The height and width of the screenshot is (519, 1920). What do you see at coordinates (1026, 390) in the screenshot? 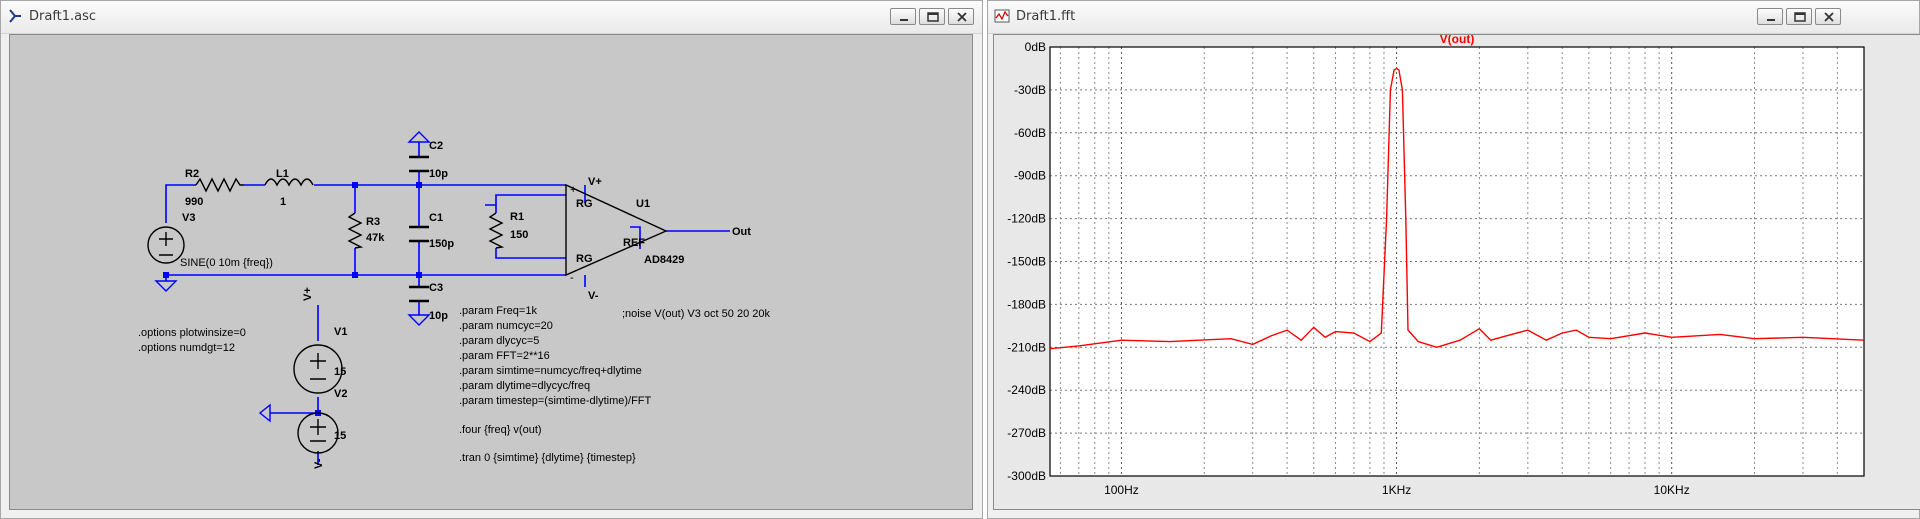
I see `y-tick-label: -240dB` at bounding box center [1026, 390].